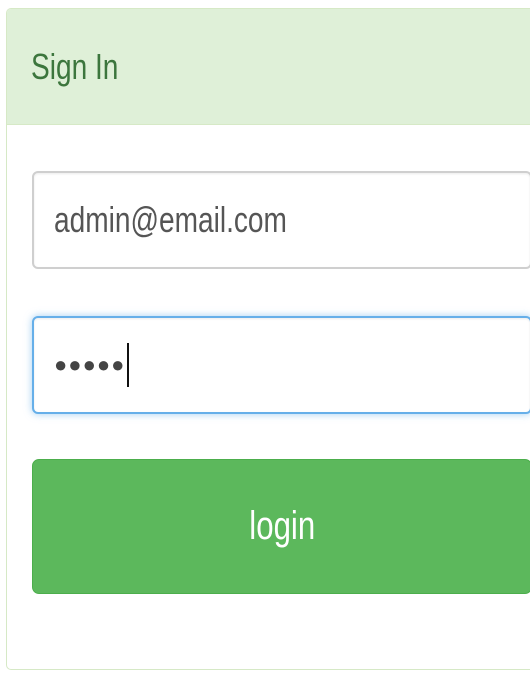  I want to click on email-field: admin@email.com, so click(281, 220).